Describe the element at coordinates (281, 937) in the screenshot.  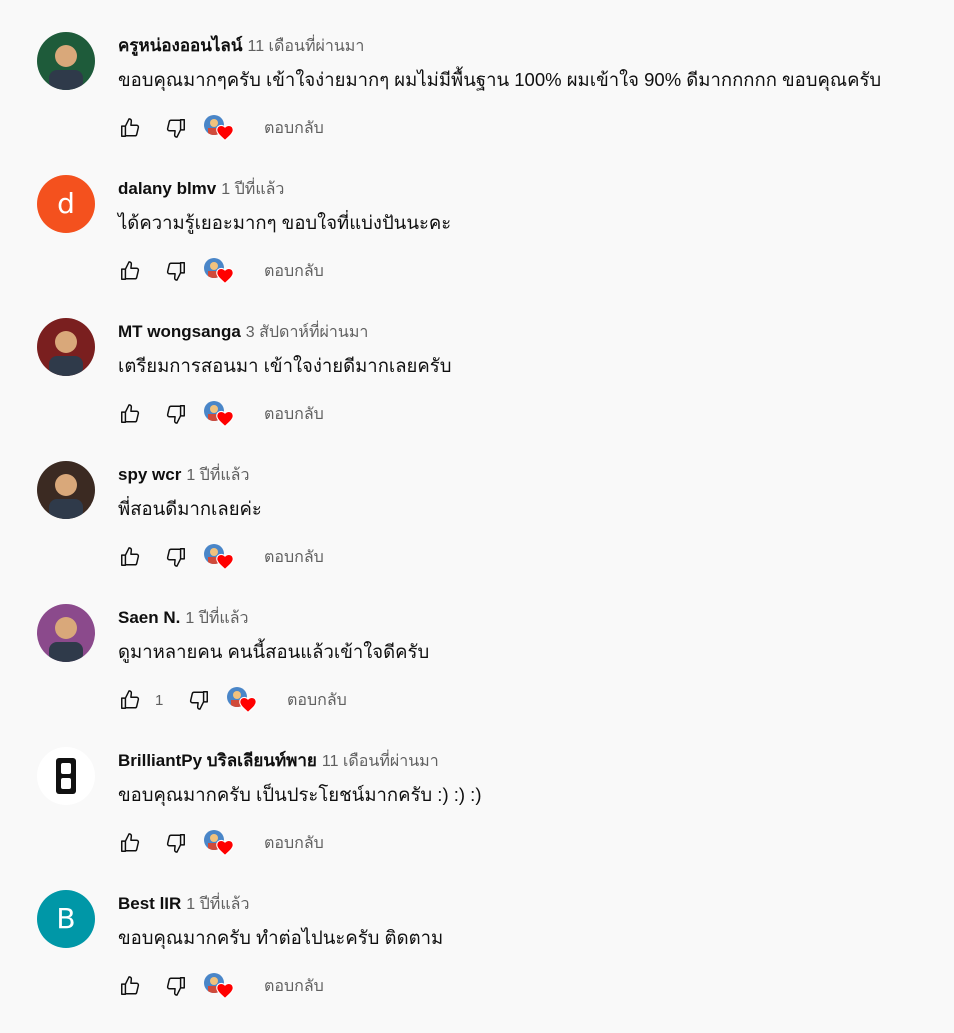
I see `comment-text: ขอบคุณมากครับ ทำต่อไปนะครับ ติดตาม` at that location.